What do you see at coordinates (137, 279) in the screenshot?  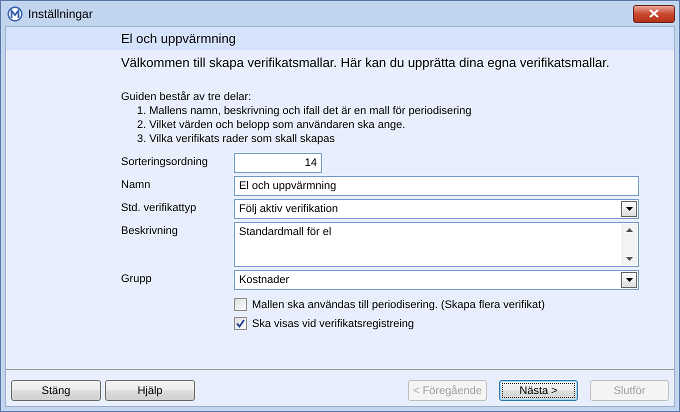 I see `field-label: Grupp` at bounding box center [137, 279].